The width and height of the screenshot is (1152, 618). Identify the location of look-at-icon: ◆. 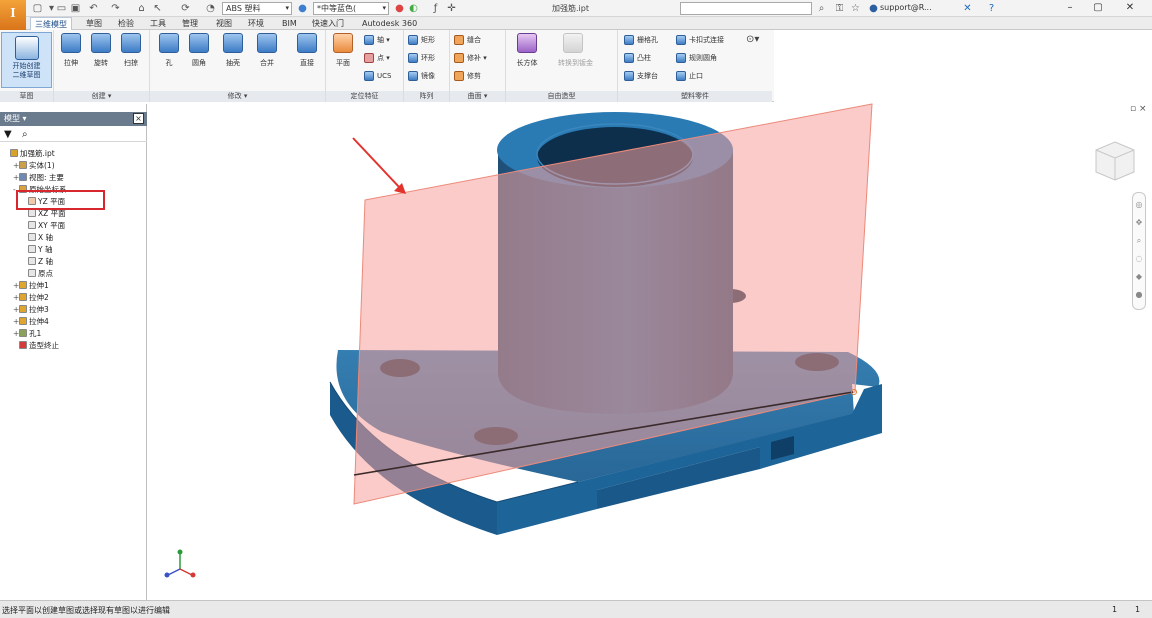
(1139, 277).